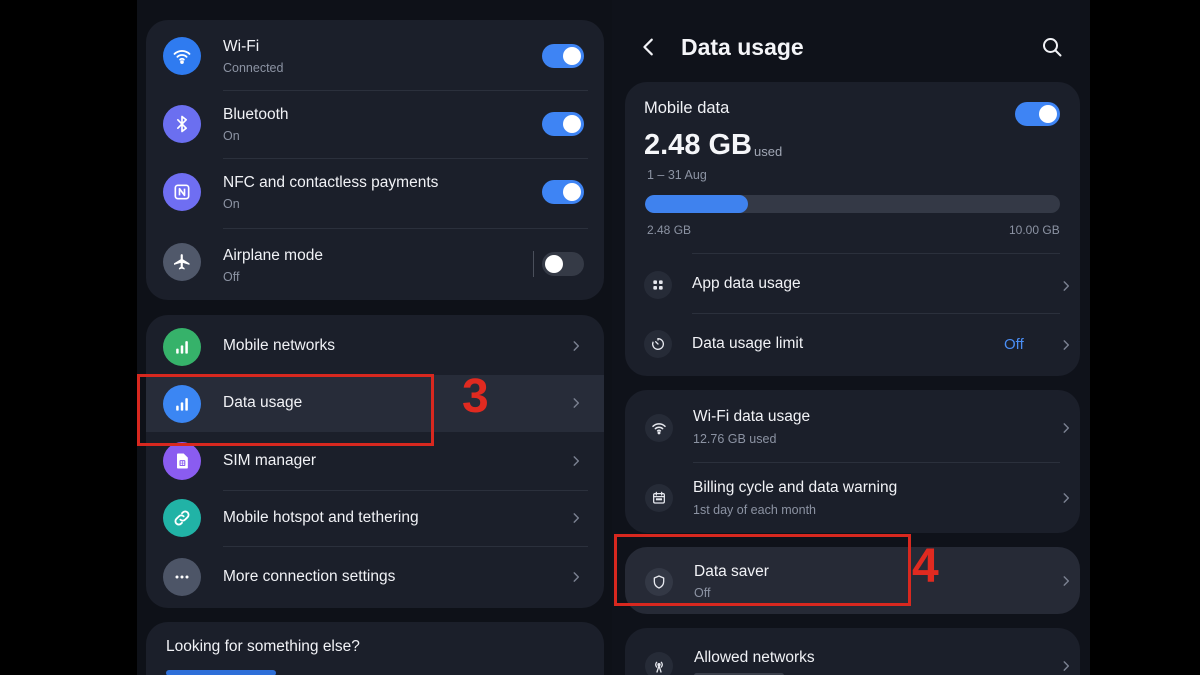  Describe the element at coordinates (375, 264) in the screenshot. I see `airplane-mode-row: Airplane mode Off` at that location.